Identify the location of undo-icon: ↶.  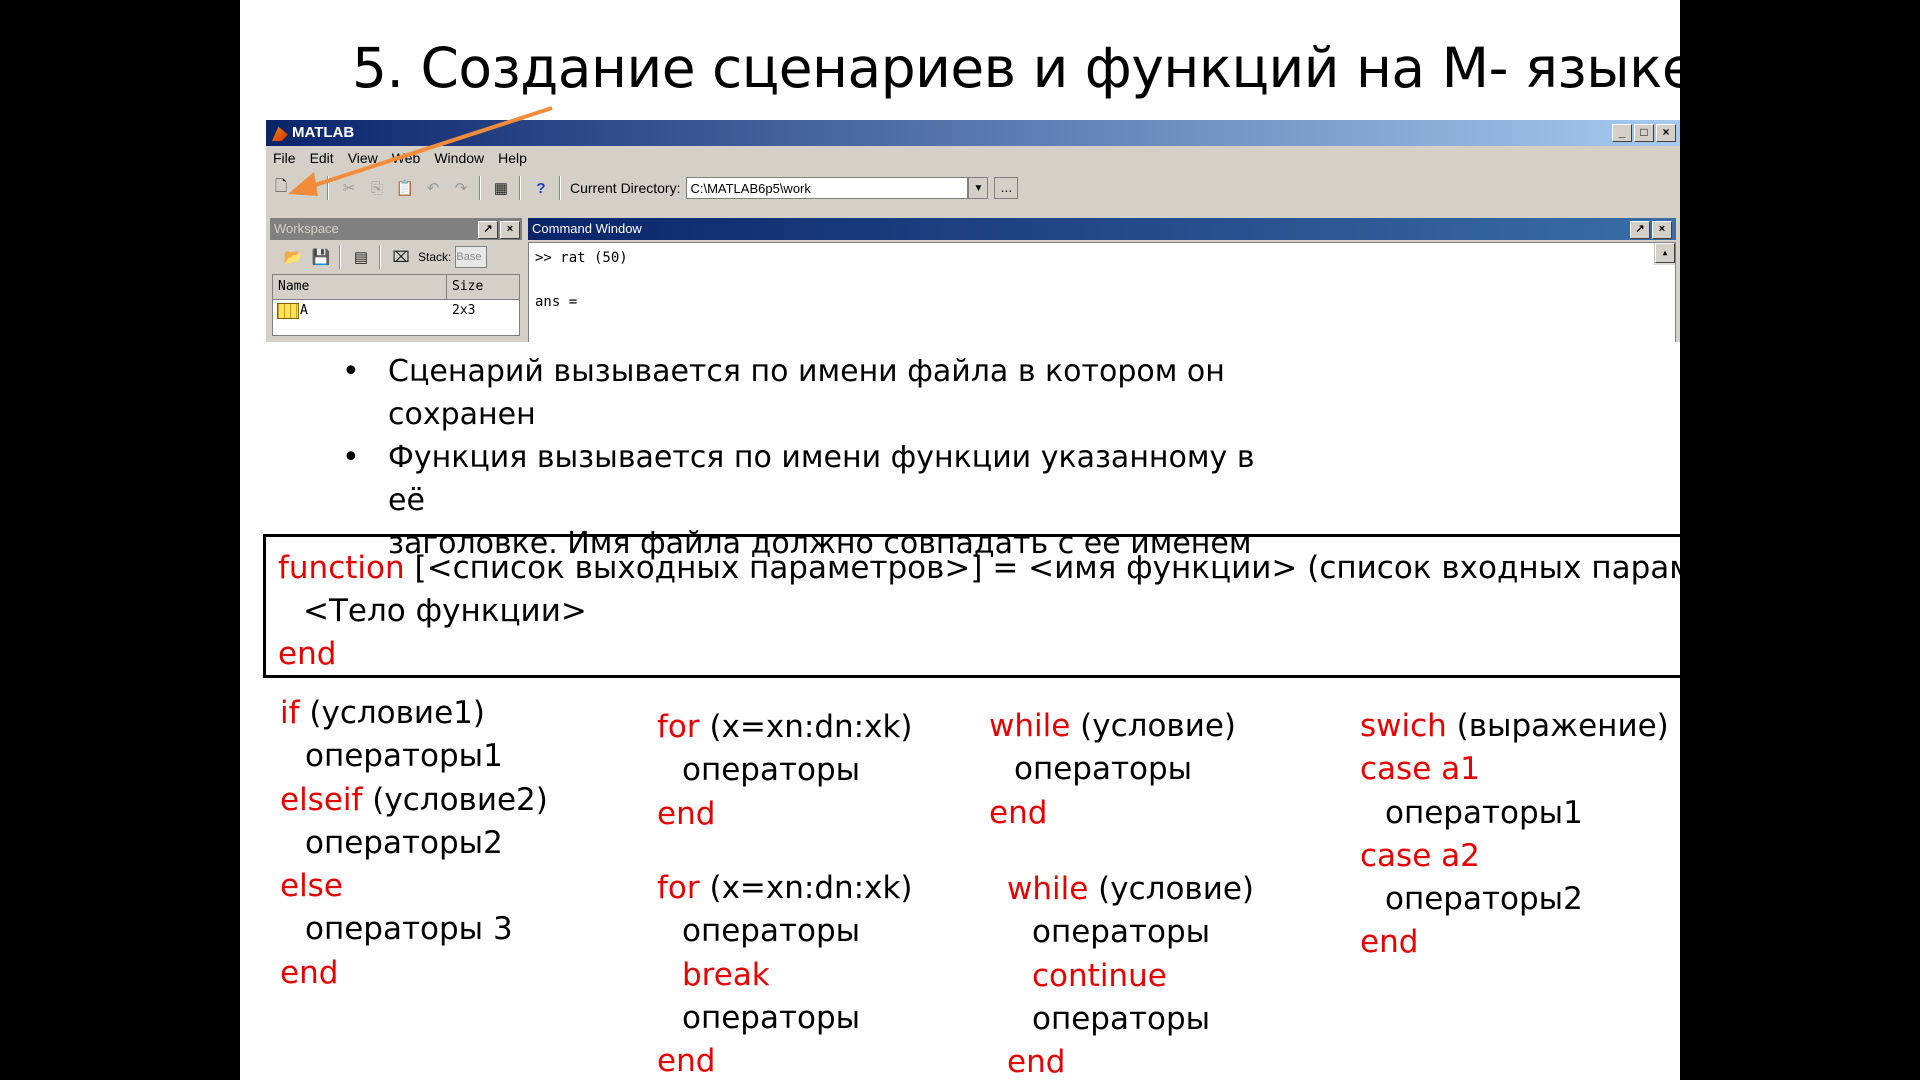
(433, 188).